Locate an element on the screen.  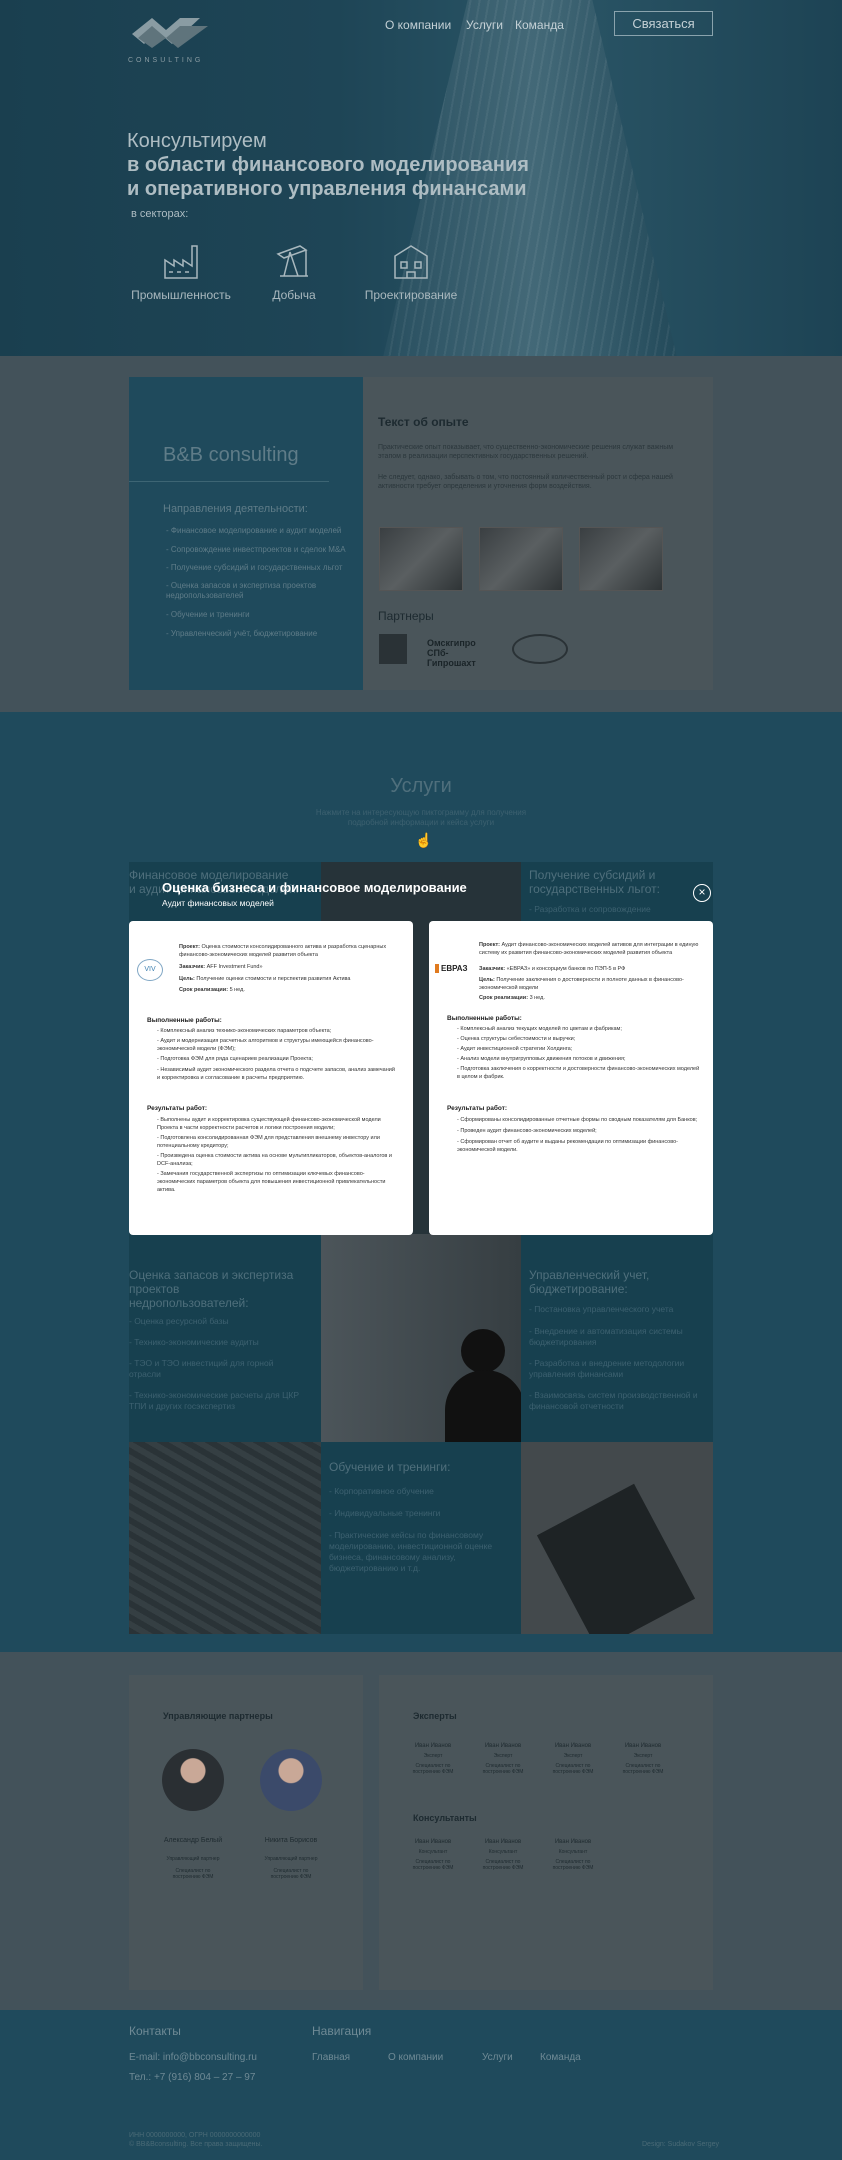
footer-nav-home: Главная is located at coordinates (331, 2057).